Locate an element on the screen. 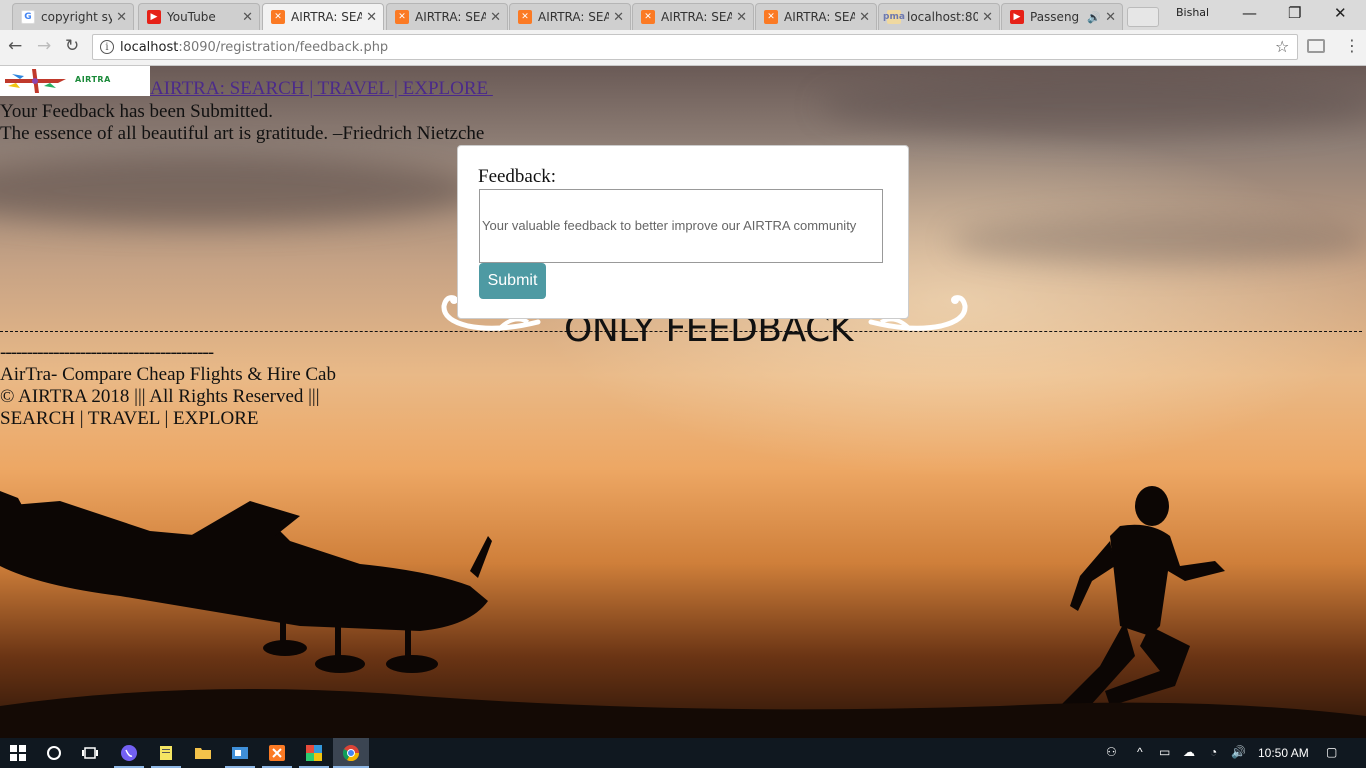  url-path: :8090/registration/feedback.php is located at coordinates (283, 47).